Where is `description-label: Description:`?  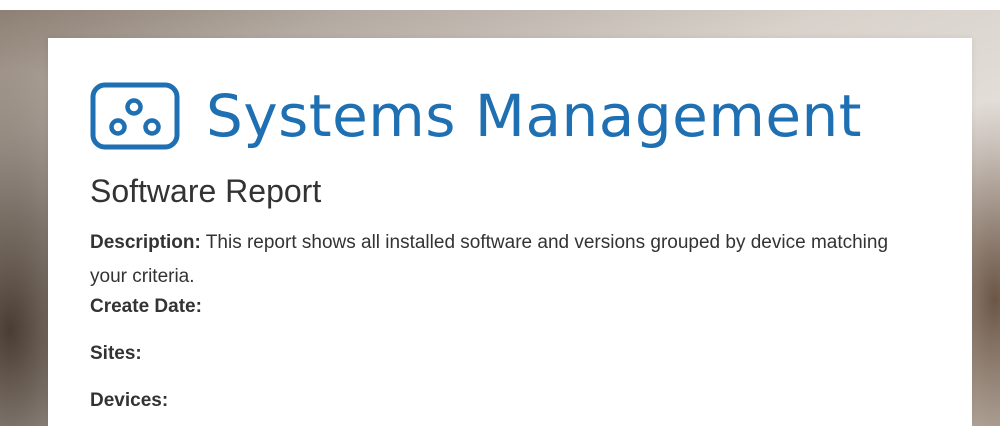
description-label: Description: is located at coordinates (145, 242).